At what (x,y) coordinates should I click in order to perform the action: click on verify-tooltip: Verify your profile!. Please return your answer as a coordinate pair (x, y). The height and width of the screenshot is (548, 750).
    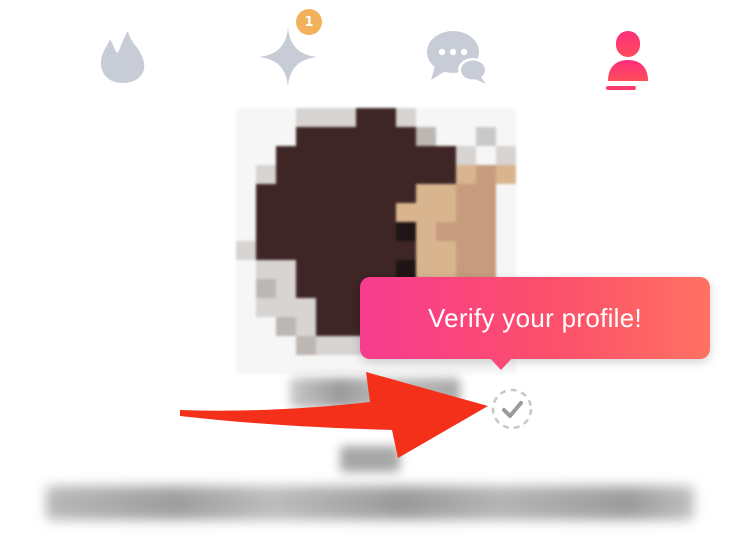
    Looking at the image, I should click on (535, 318).